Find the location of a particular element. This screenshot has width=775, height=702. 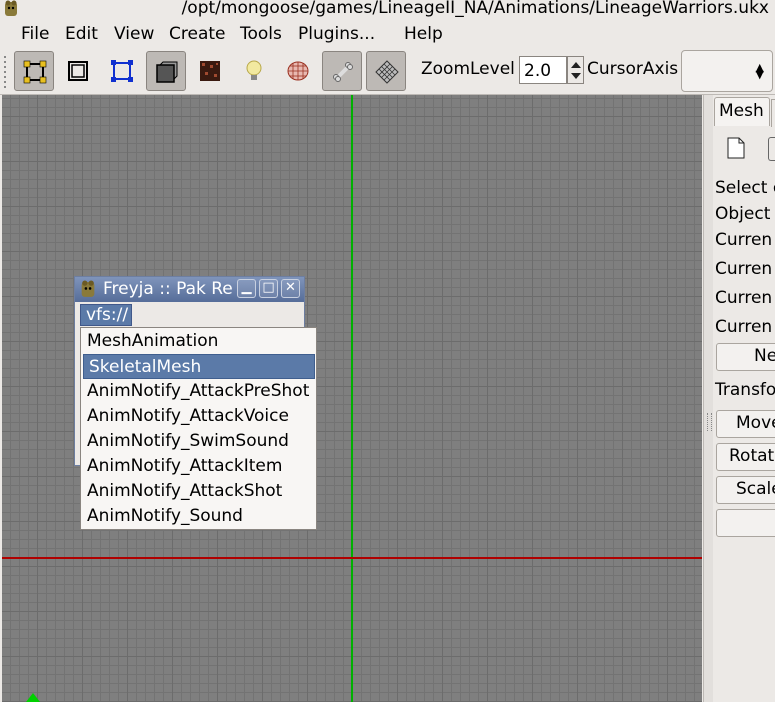

frame-icon is located at coordinates (78, 71).